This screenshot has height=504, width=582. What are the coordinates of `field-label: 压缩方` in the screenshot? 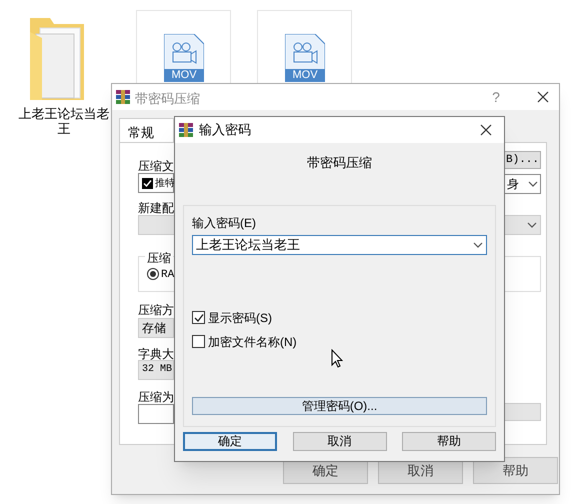 It's located at (156, 310).